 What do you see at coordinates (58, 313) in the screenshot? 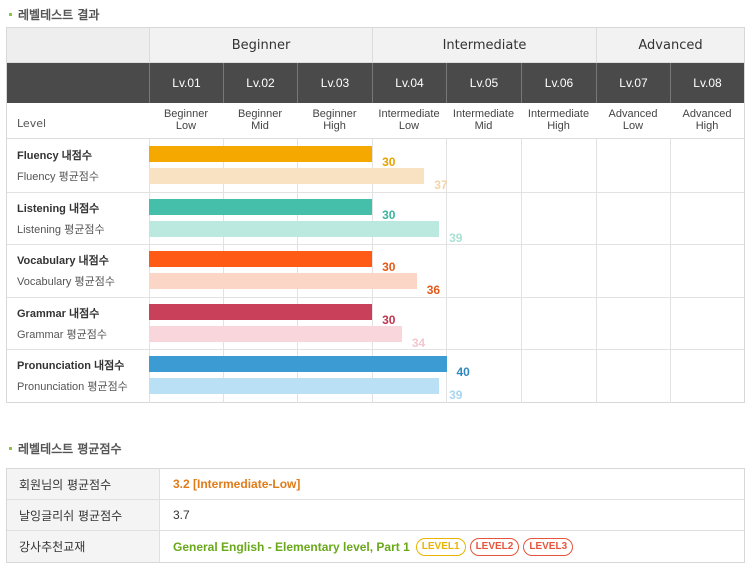
I see `category-my-score-label: Grammar 내점수` at bounding box center [58, 313].